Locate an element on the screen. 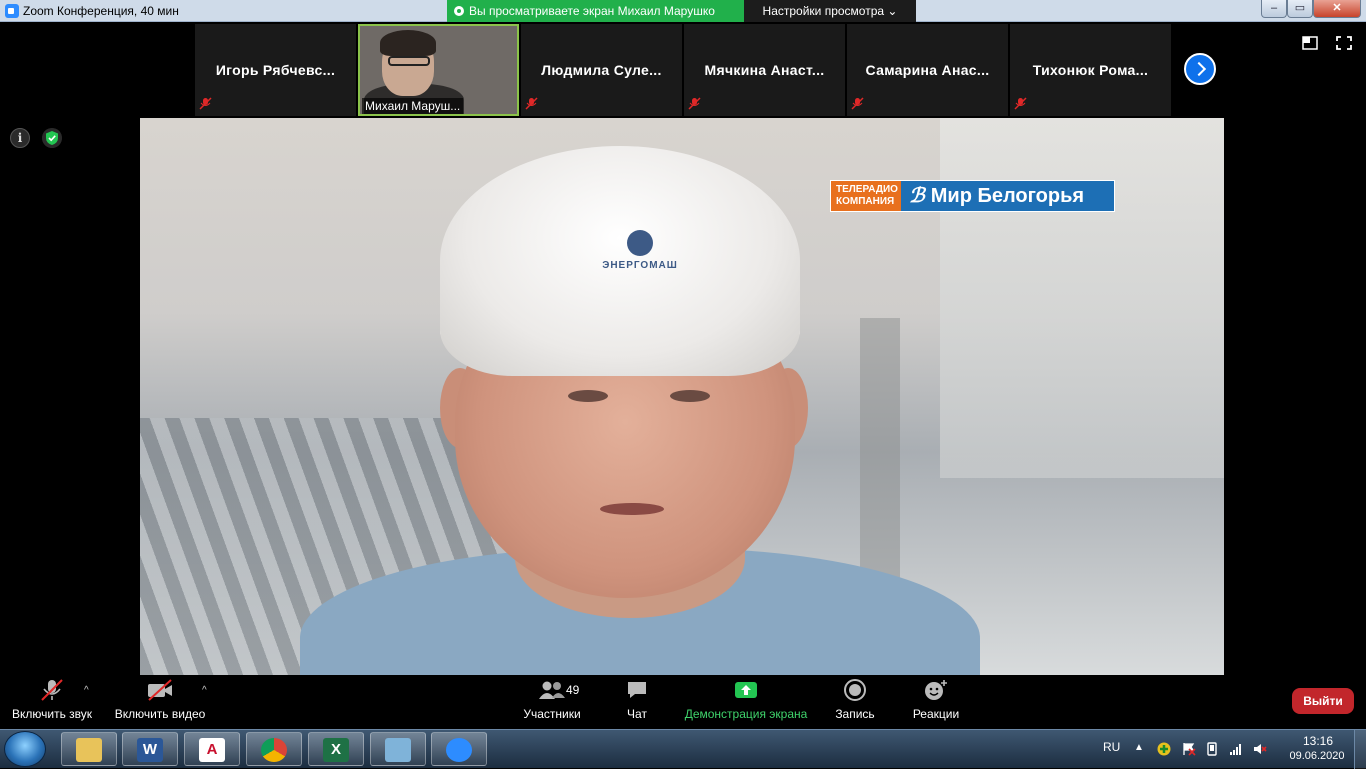 This screenshot has height=769, width=1366. share-screen-label: Демонстрация экрана is located at coordinates (746, 714).